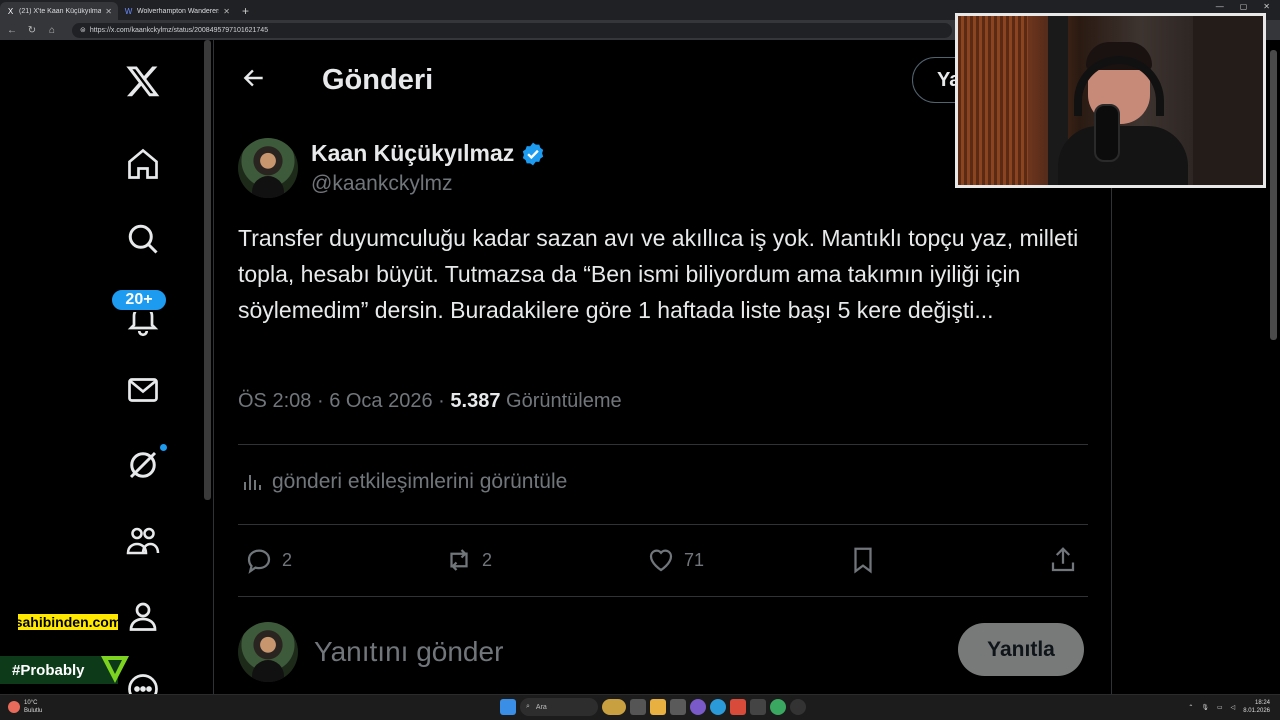 Image resolution: width=1280 pixels, height=720 pixels. I want to click on streamer, so click(1123, 113).